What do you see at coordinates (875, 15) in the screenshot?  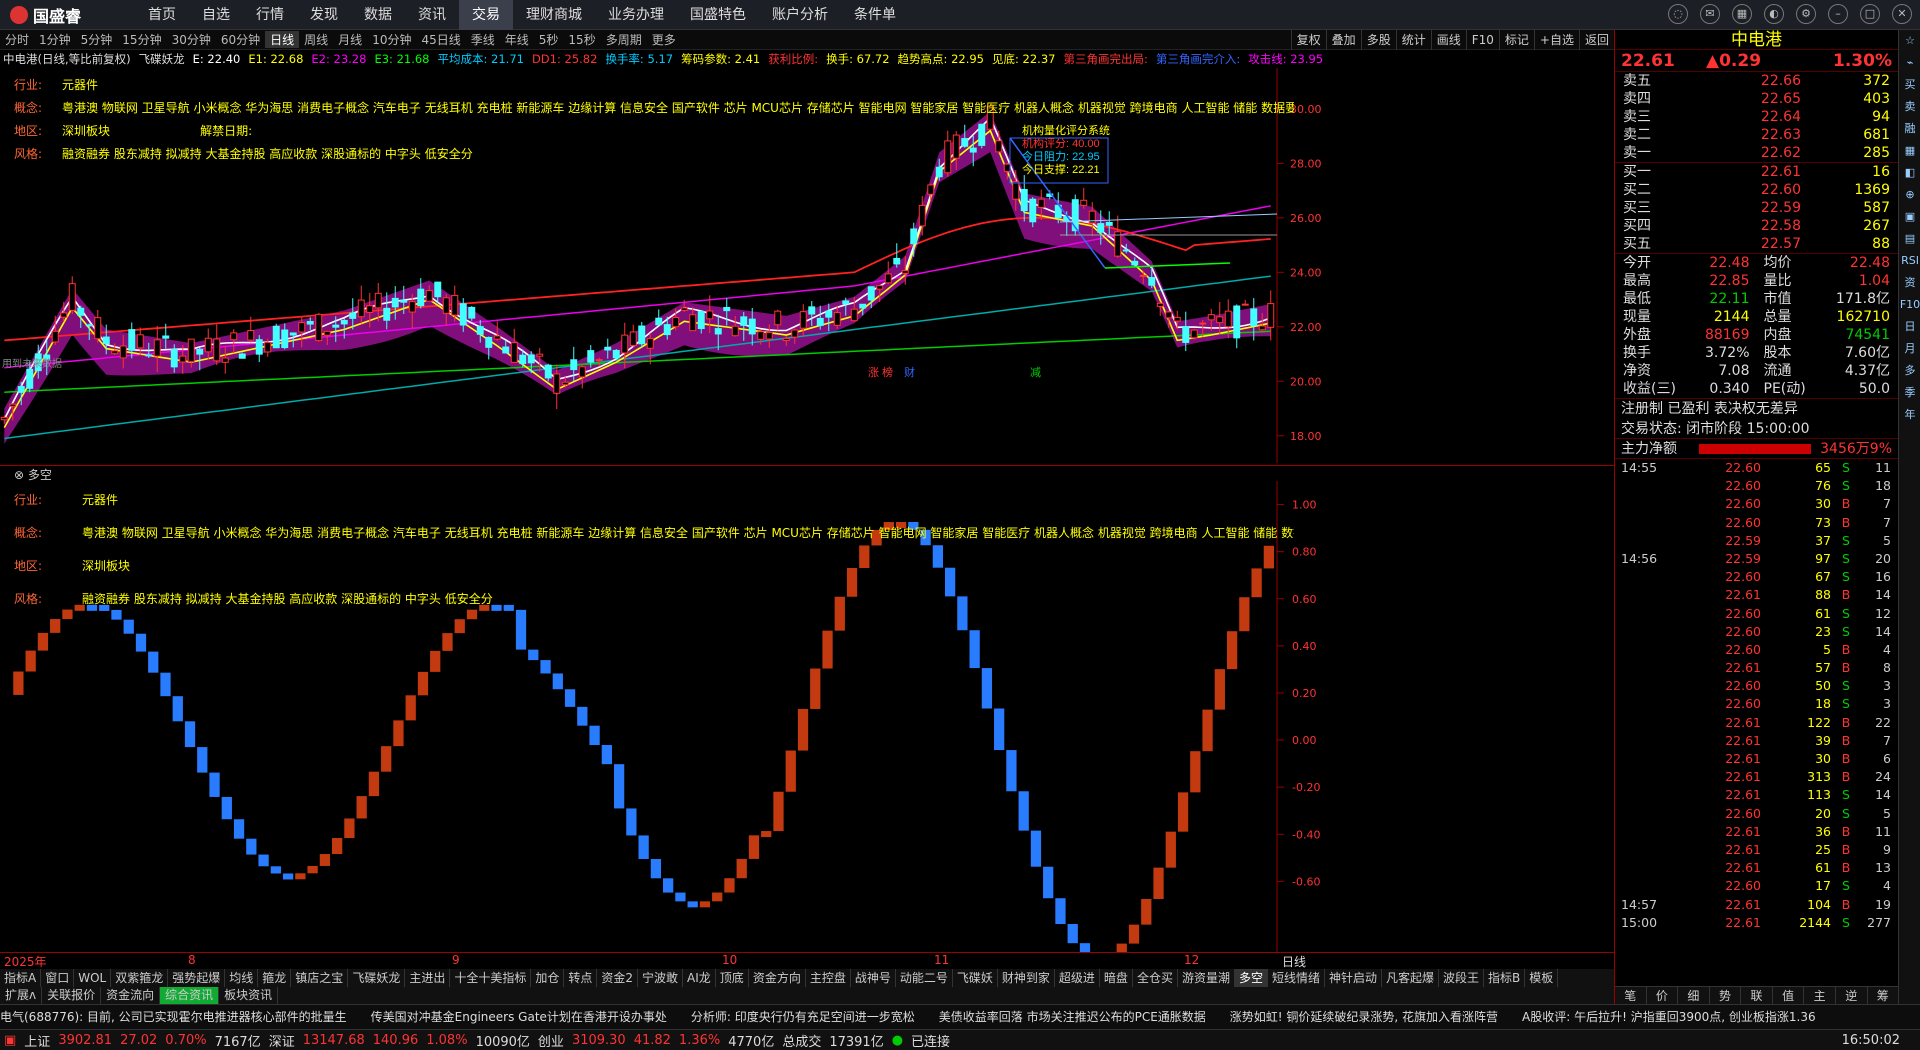 I see `menu-11: 条件单` at bounding box center [875, 15].